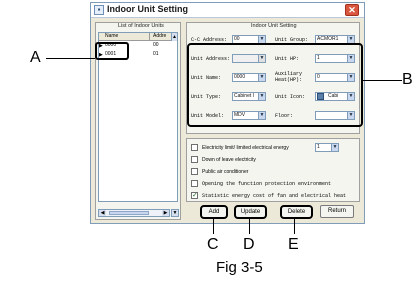 The width and height of the screenshot is (418, 292). I want to click on window-title: Indoor Unit Setting, so click(147, 9).